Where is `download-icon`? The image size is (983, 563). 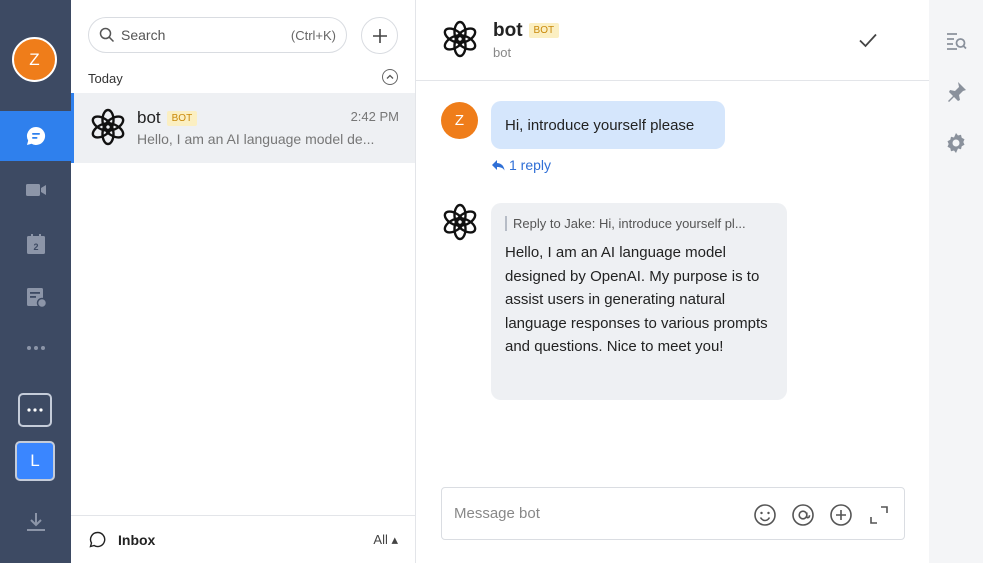
download-icon is located at coordinates (35, 522).